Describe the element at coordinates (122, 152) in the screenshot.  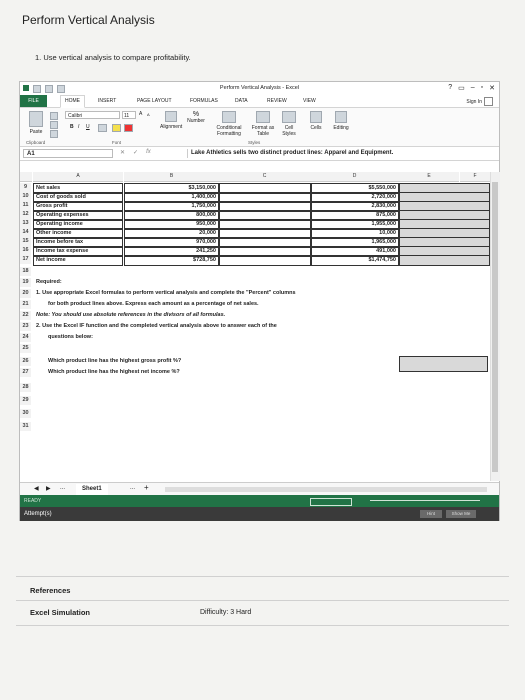
I see `cancel-icon: ✕` at that location.